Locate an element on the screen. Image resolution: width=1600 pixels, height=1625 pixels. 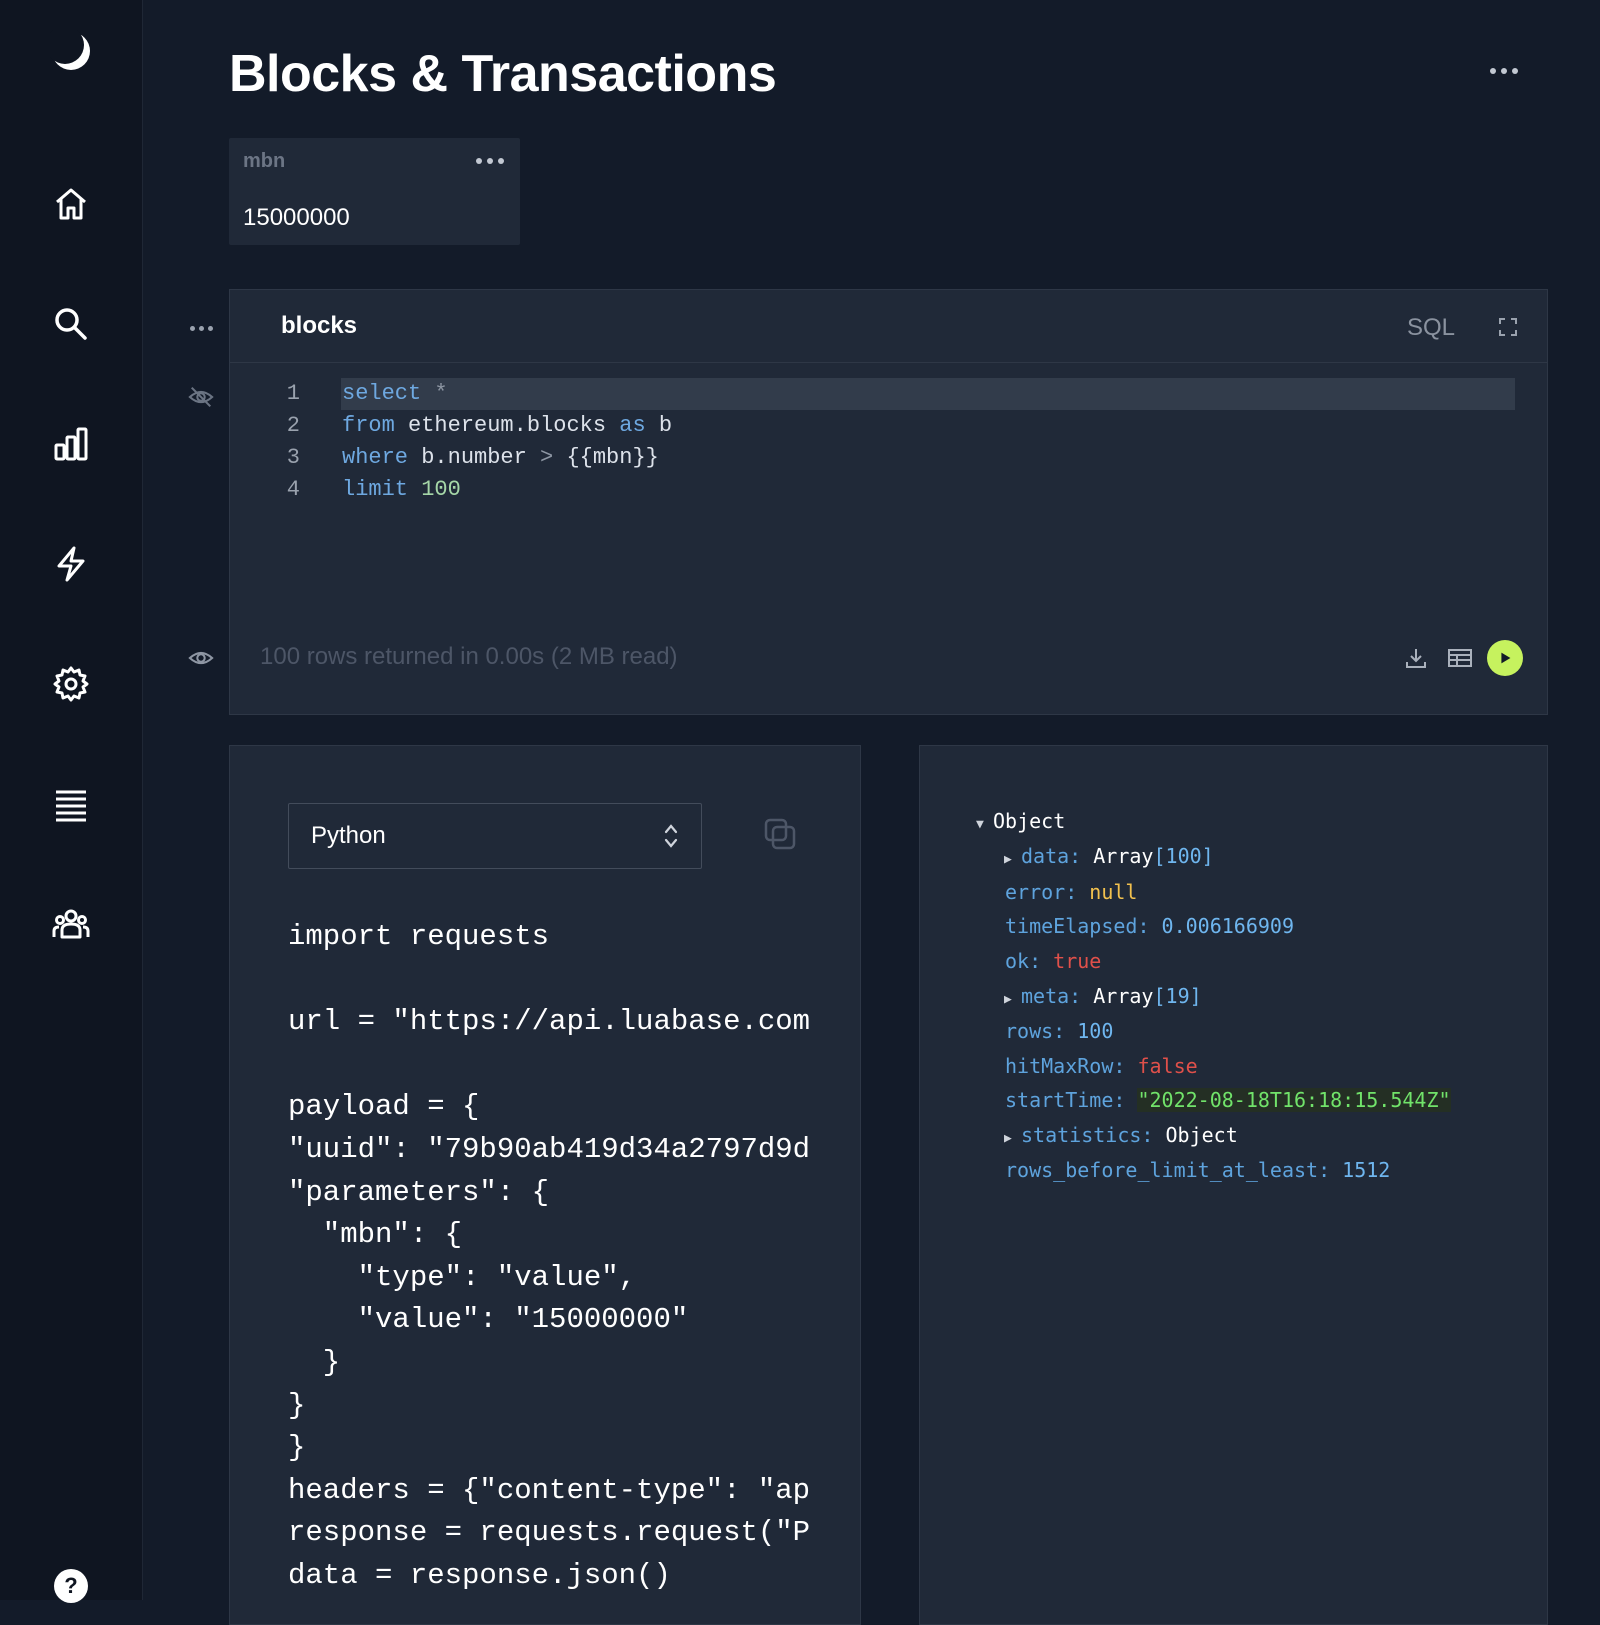
eye-icon is located at coordinates (201, 658).